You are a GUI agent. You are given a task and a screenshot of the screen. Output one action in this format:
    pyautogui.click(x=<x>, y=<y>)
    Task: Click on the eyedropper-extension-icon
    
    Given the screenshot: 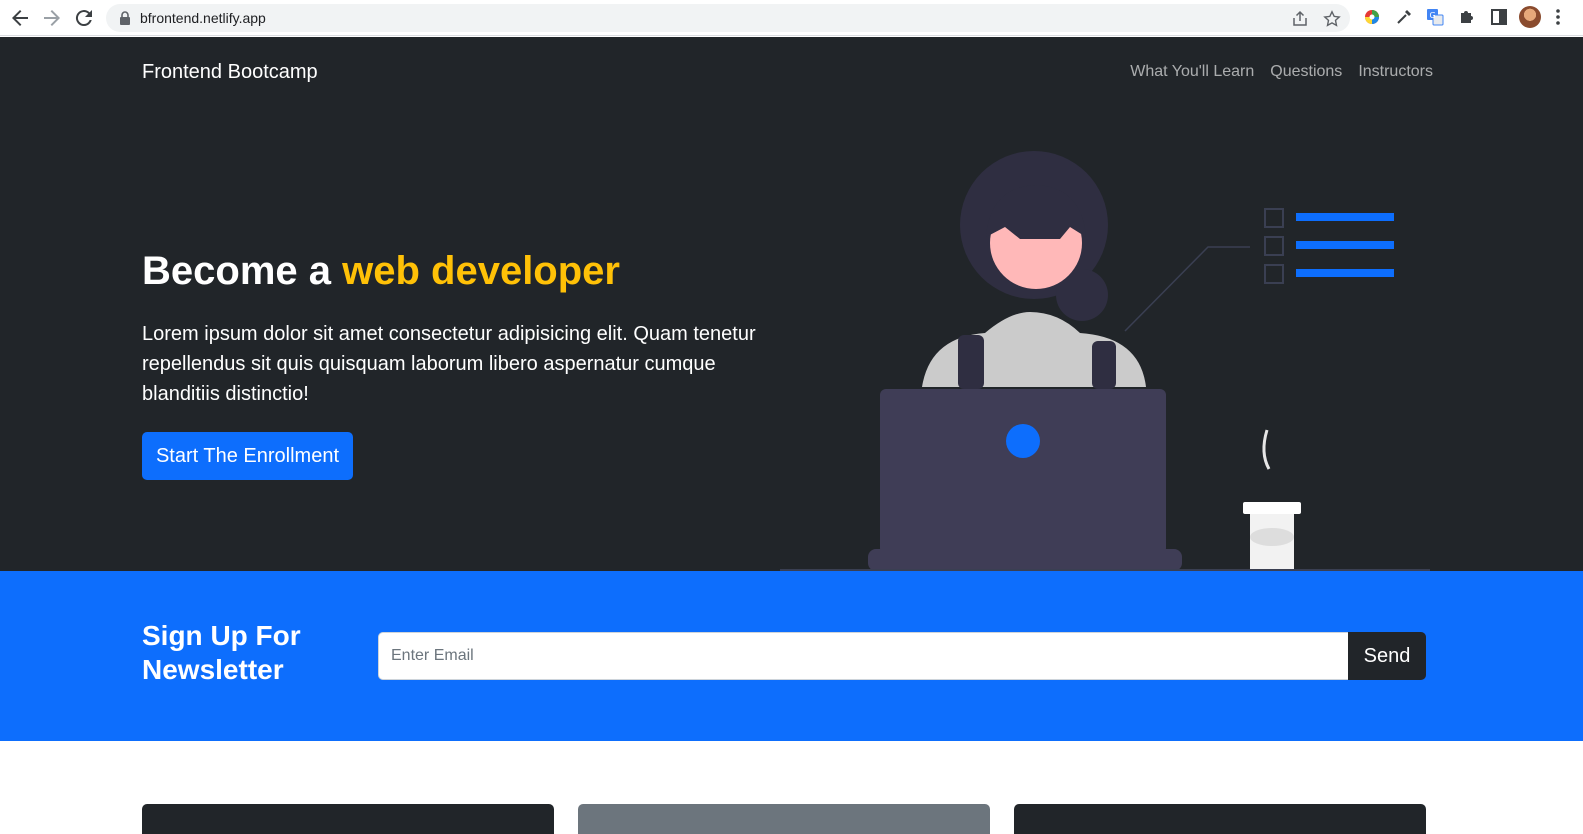 What is the action you would take?
    pyautogui.click(x=1404, y=17)
    